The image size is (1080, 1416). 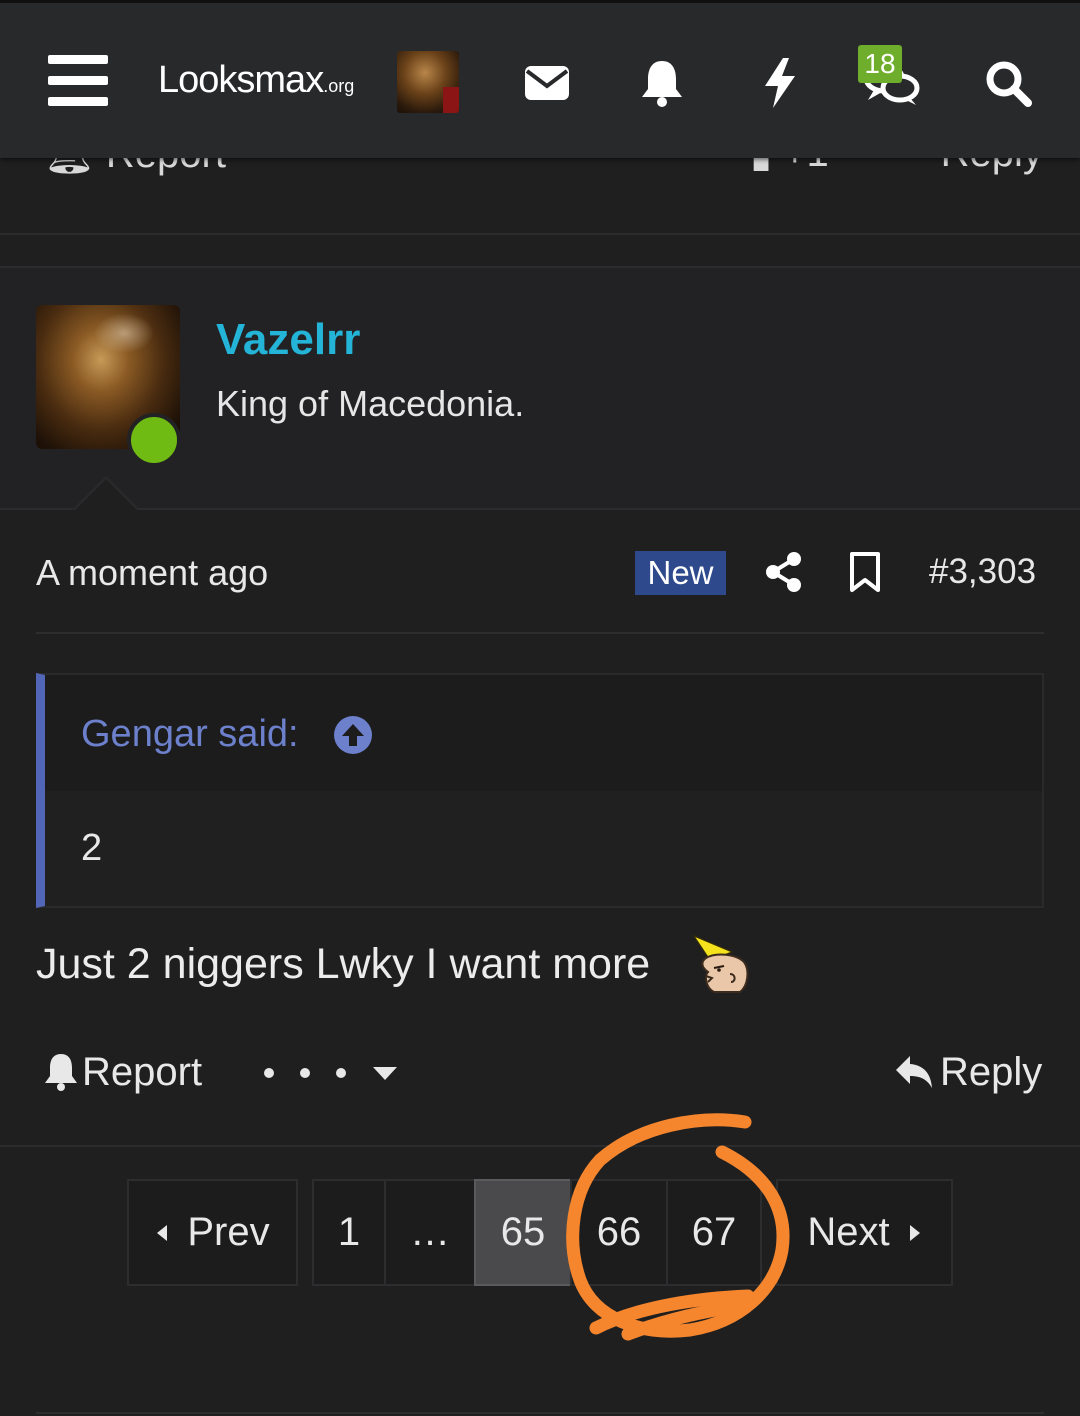 What do you see at coordinates (212, 1232) in the screenshot?
I see `pagination-prev-button: Prev` at bounding box center [212, 1232].